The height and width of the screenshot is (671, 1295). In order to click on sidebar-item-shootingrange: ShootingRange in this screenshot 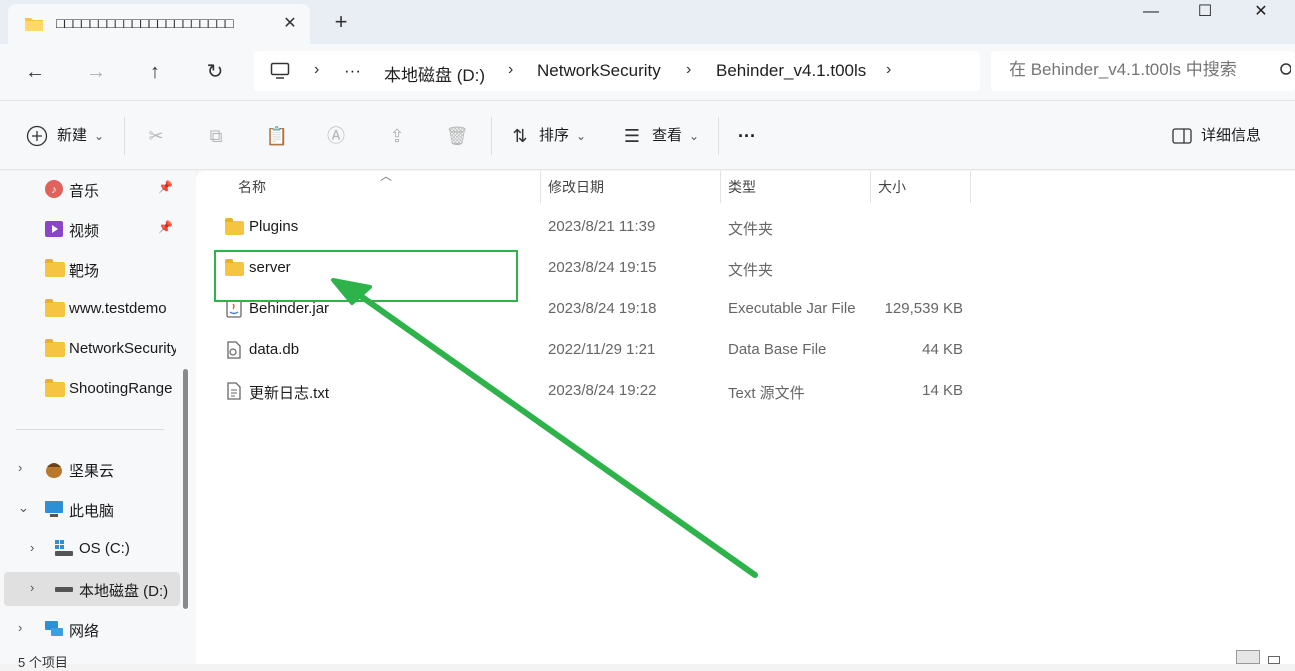, I will do `click(88, 389)`.